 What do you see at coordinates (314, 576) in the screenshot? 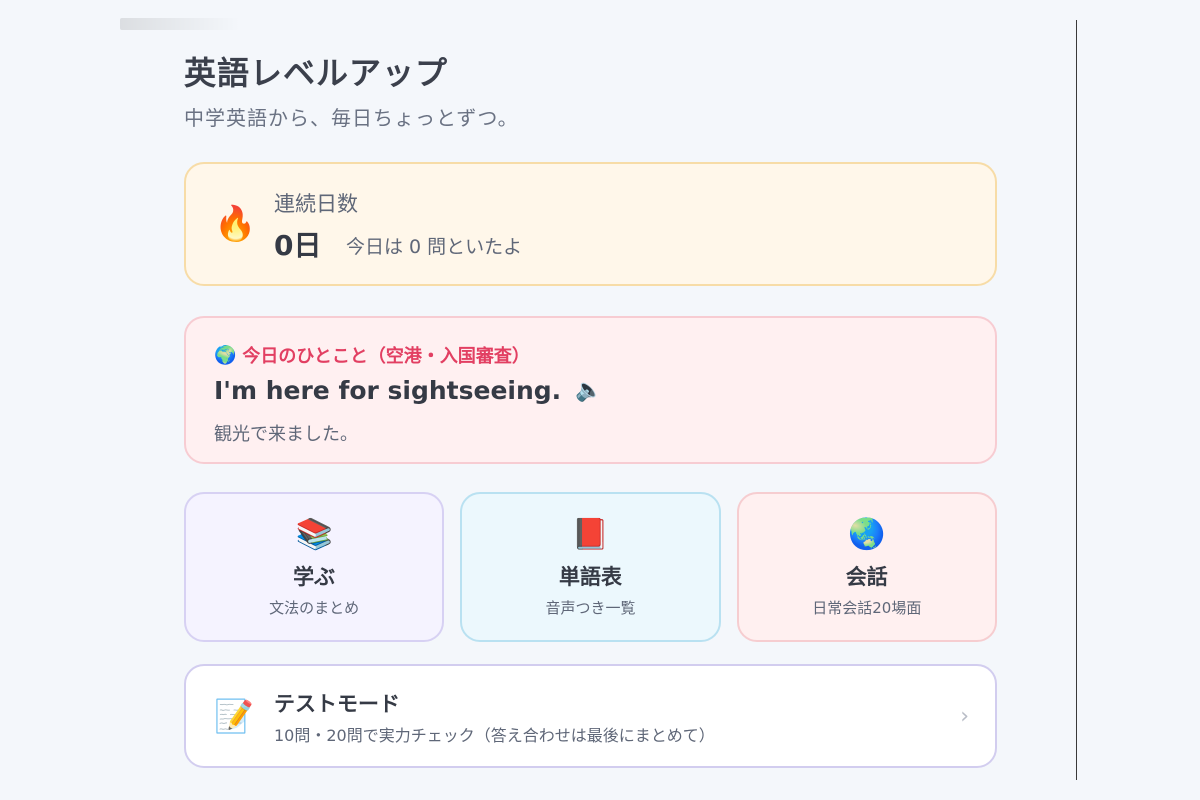
I see `learn-tile-title: 学ぶ` at bounding box center [314, 576].